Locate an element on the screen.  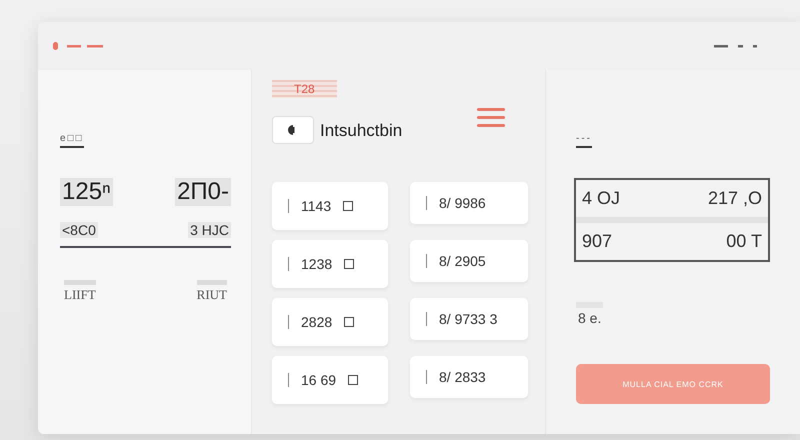
card-text: 8/ 2905 is located at coordinates (462, 261).